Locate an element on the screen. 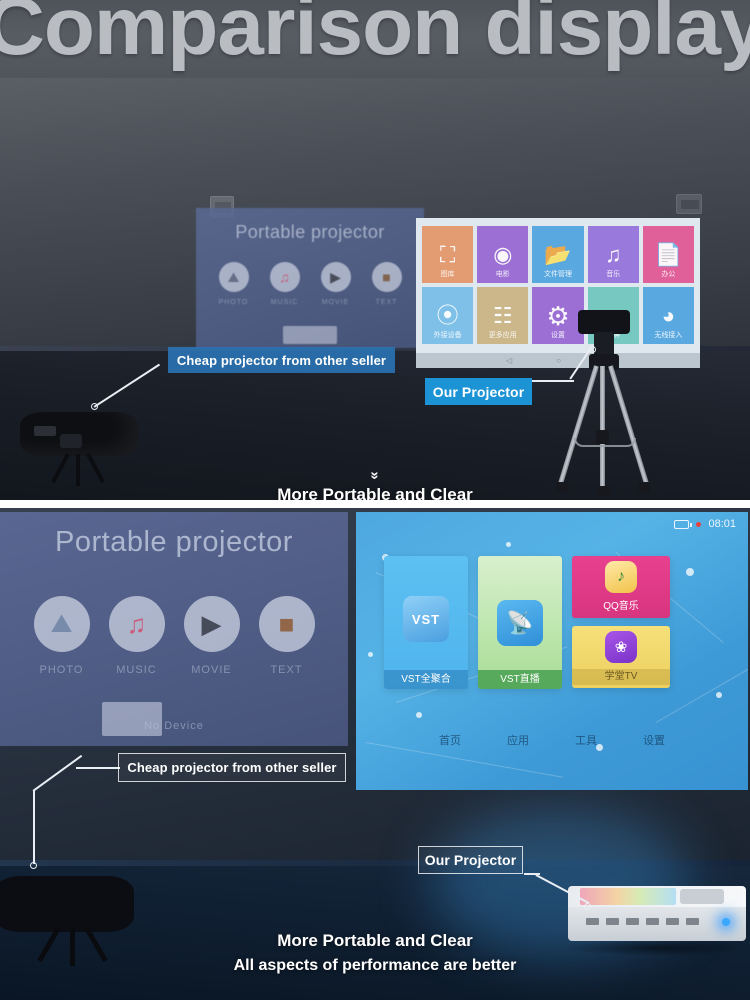  tile-label: 音乐 is located at coordinates (613, 274).